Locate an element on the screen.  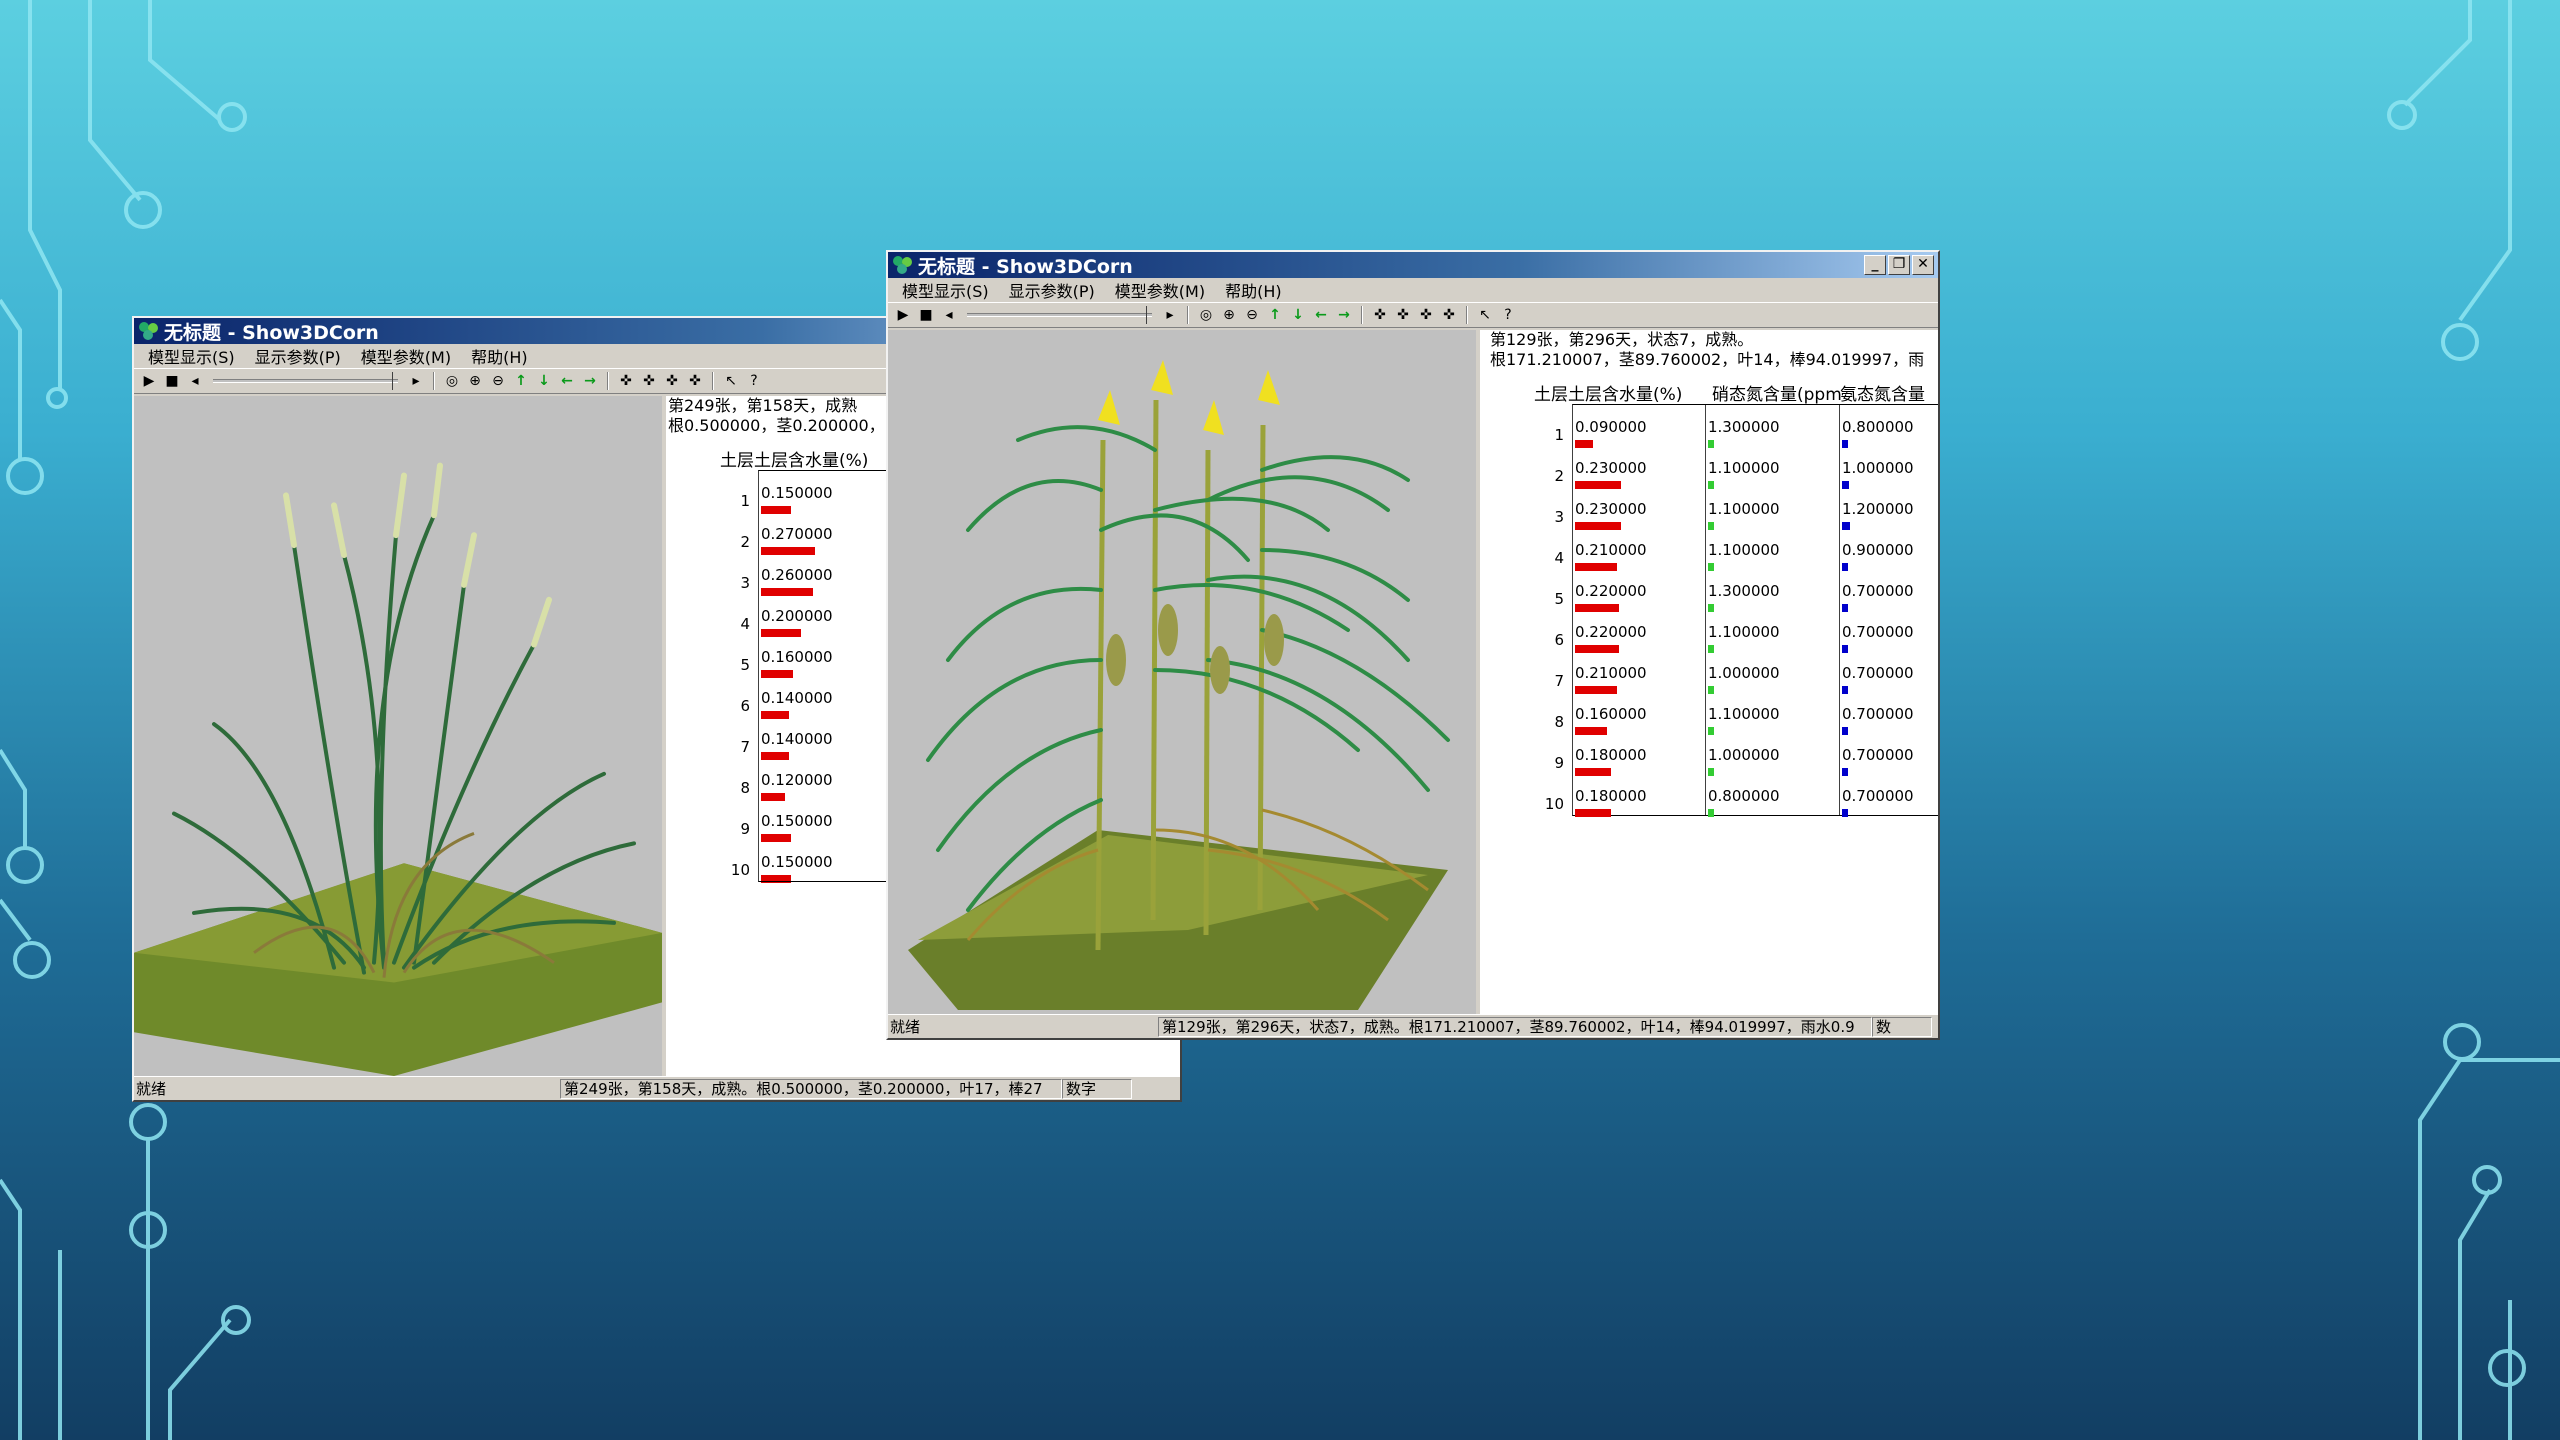
toolbar: ▶ ■ ◂ ▸ ◎ ⊕ ⊖ ↑ ↓ ← → ✜ ✜ ✜ ✜ ↖ ? is located at coordinates (1413, 315).